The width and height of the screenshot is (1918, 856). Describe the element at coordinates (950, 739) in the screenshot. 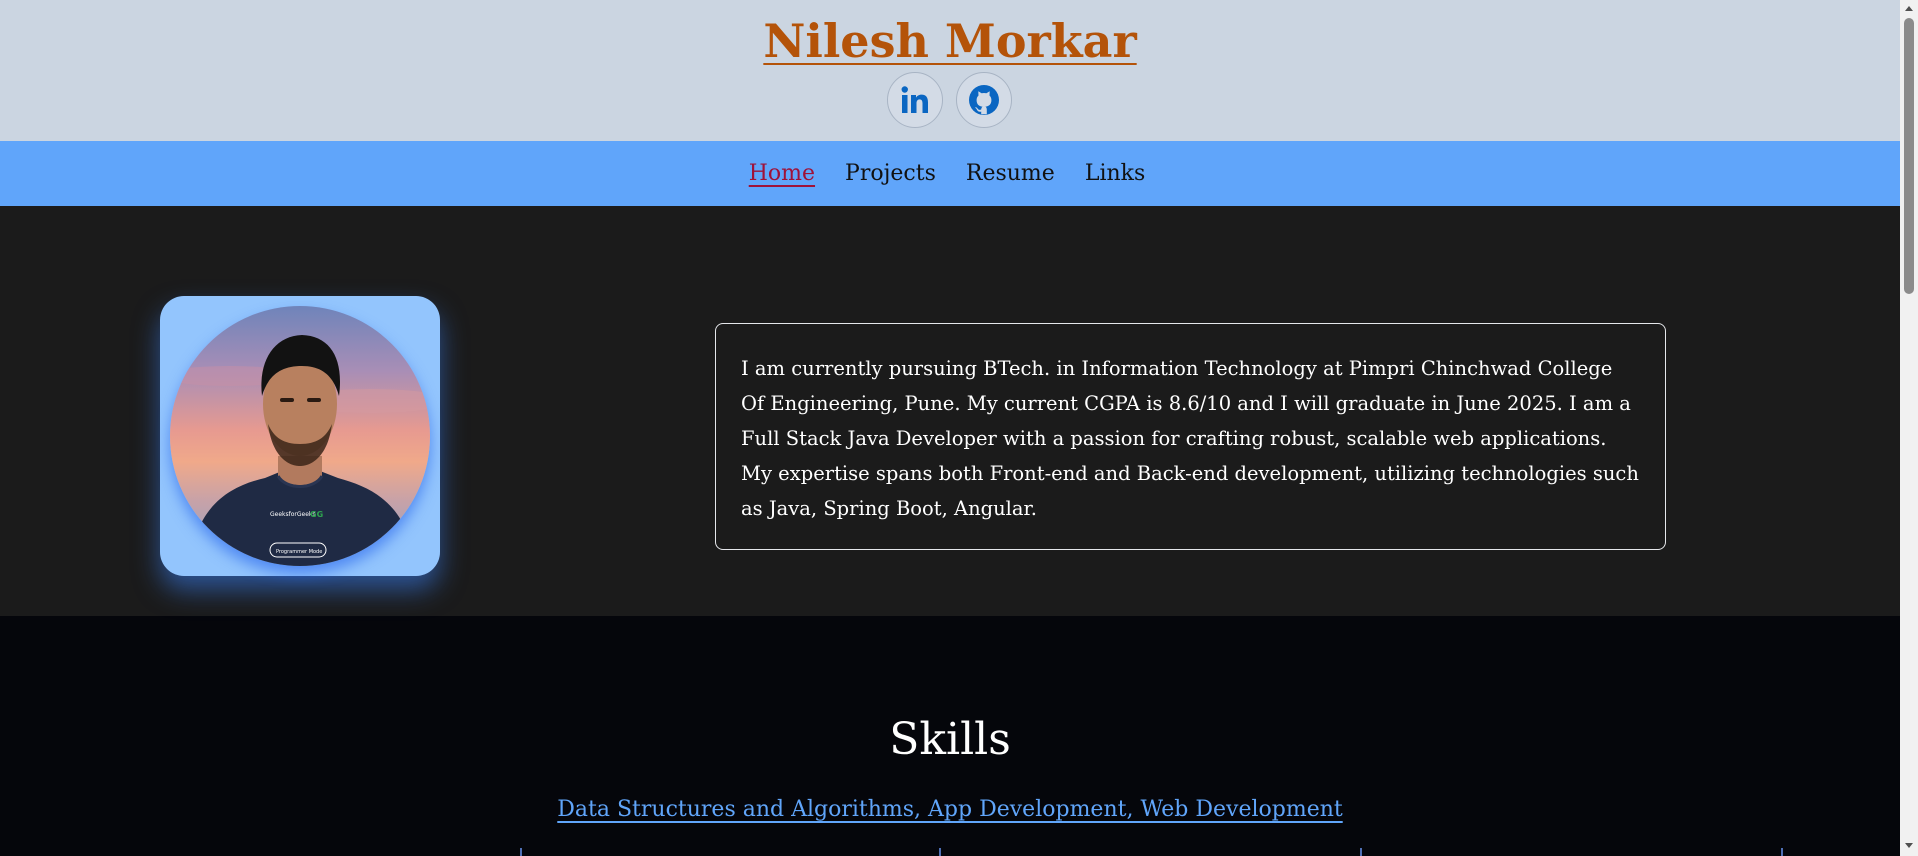

I see `skills-heading: Skills` at that location.